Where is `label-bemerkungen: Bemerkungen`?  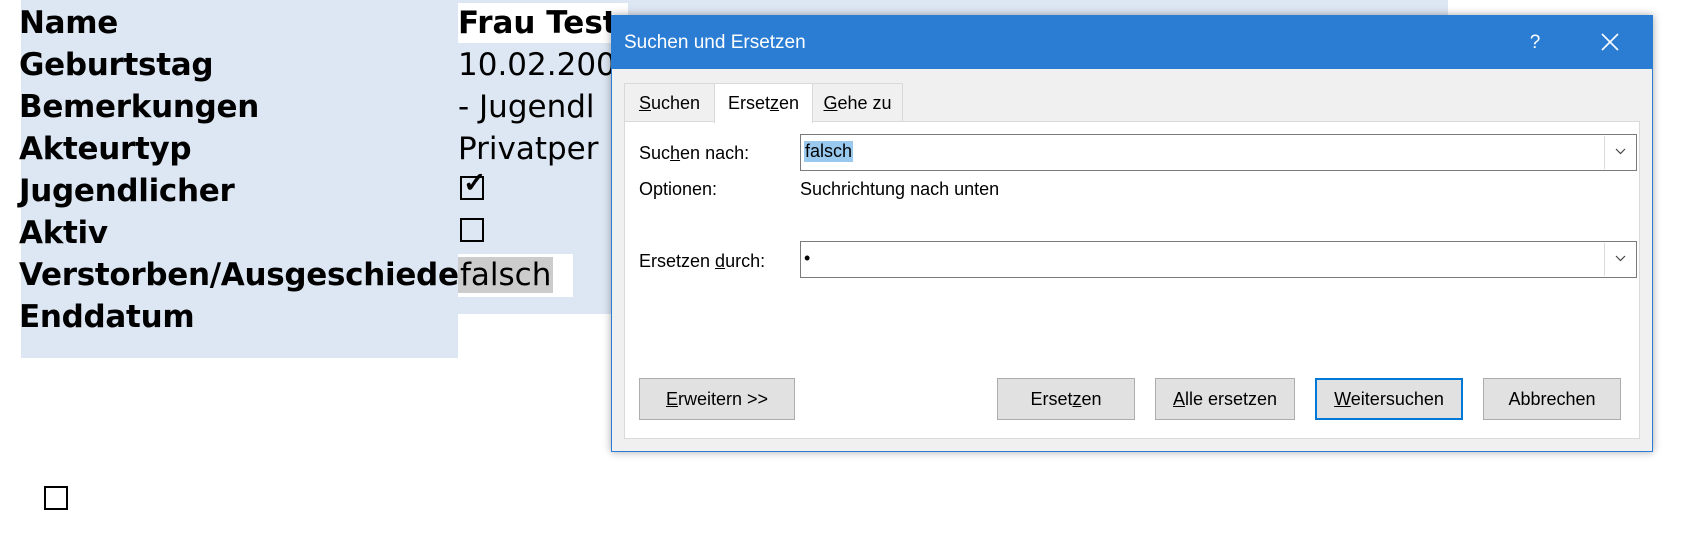 label-bemerkungen: Bemerkungen is located at coordinates (139, 107).